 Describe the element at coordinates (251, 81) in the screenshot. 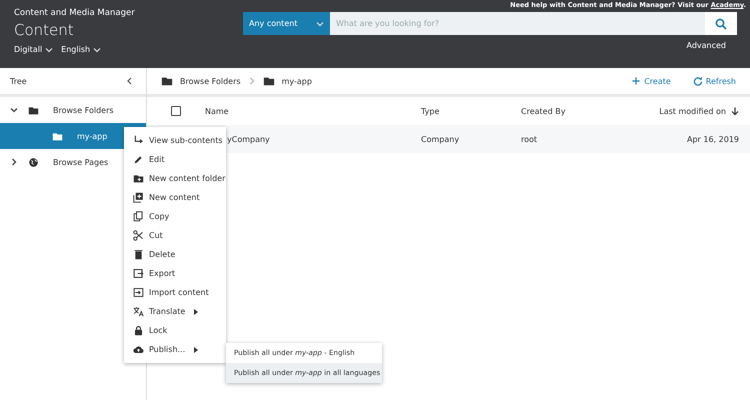

I see `chevron-icon` at that location.